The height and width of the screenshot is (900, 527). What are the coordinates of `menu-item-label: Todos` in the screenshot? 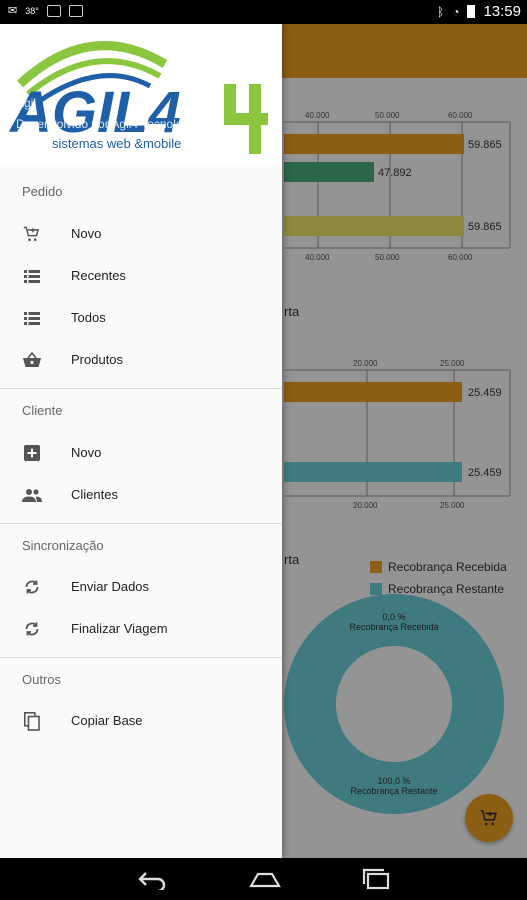 It's located at (88, 317).